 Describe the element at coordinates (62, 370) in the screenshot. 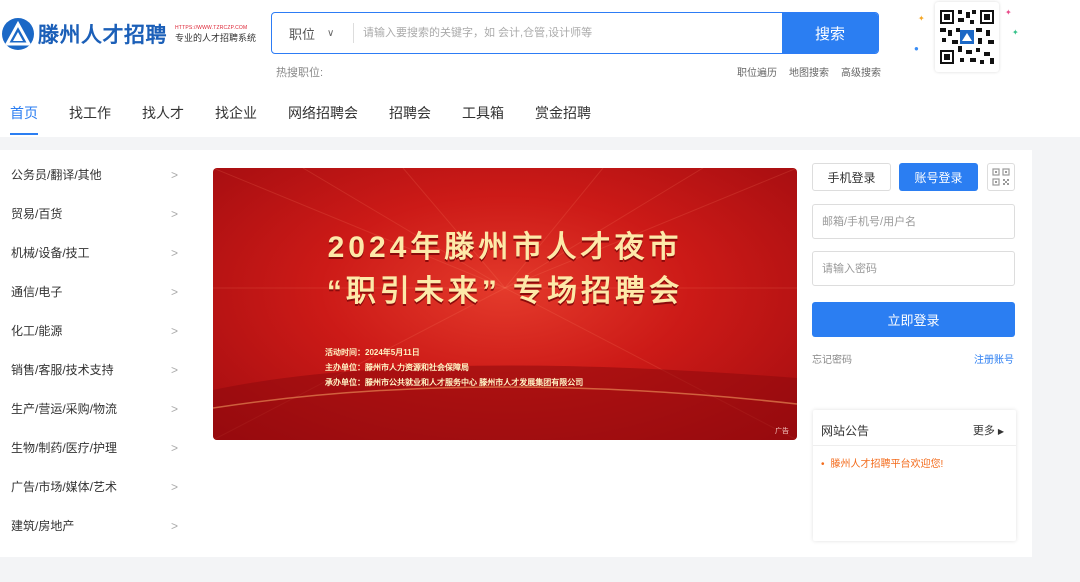

I see `category-label: 销售/客服/技术支持` at that location.